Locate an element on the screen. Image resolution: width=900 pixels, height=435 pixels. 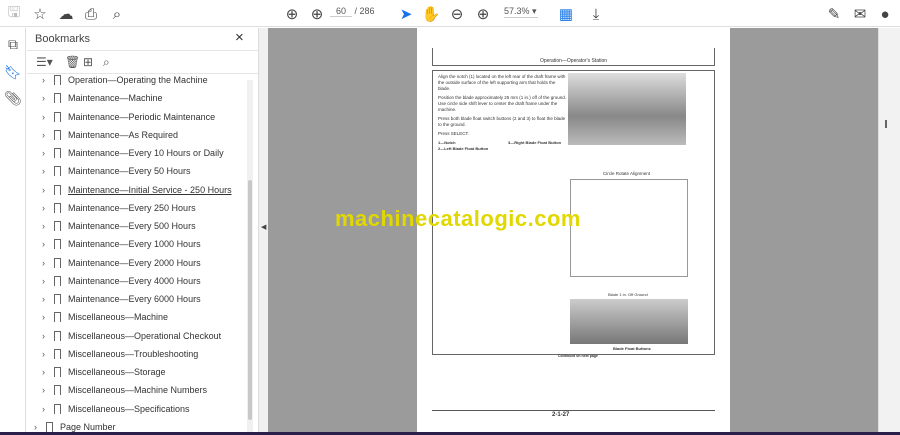
star-icon: ☆ is located at coordinates (40, 14).